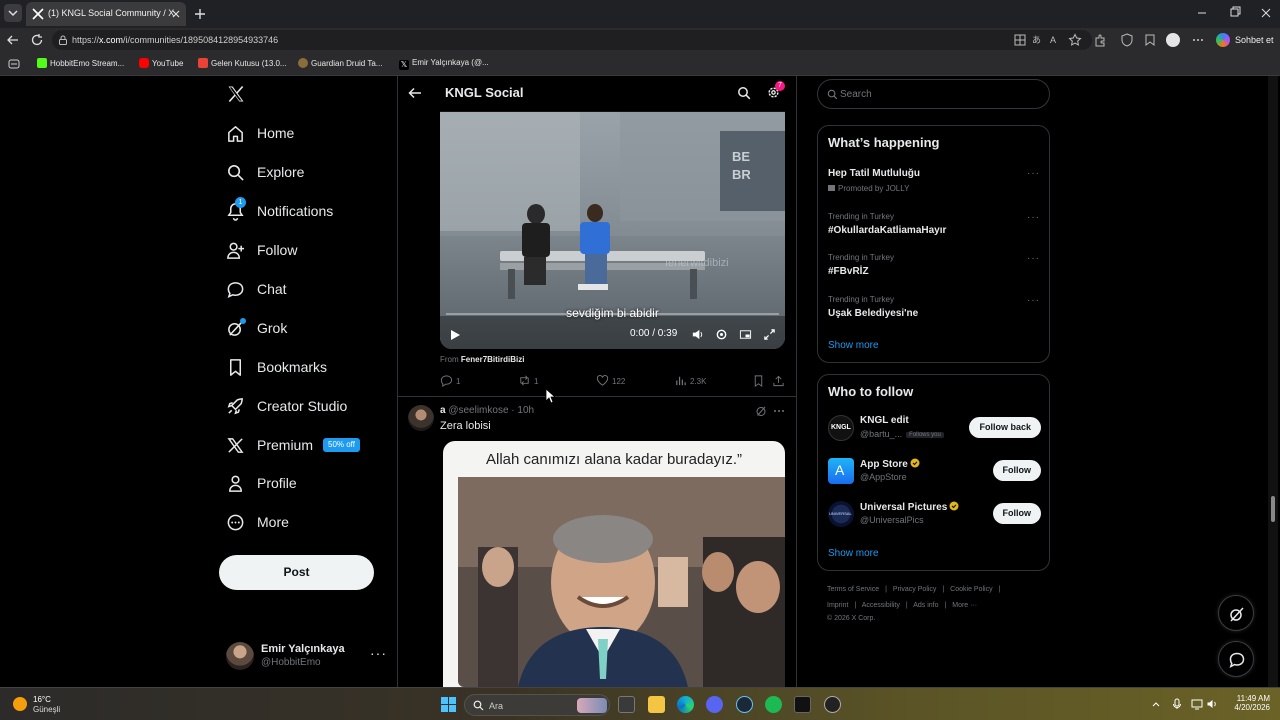  What do you see at coordinates (881, 605) in the screenshot?
I see `accessibility-link: Accessibility` at bounding box center [881, 605].